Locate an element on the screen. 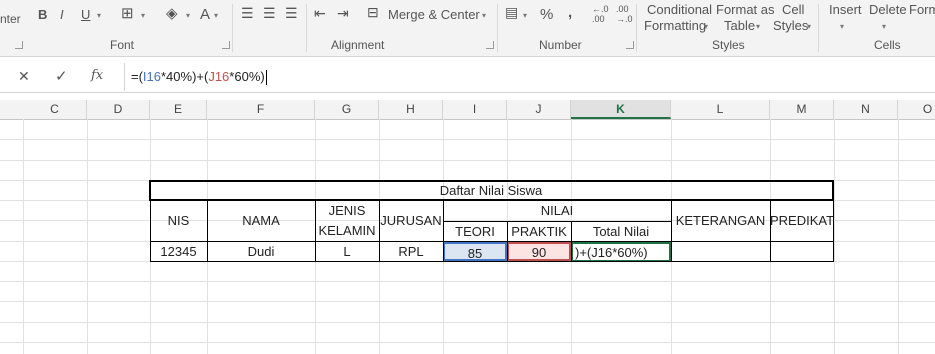  borders-icon: ⊞ is located at coordinates (127, 13).